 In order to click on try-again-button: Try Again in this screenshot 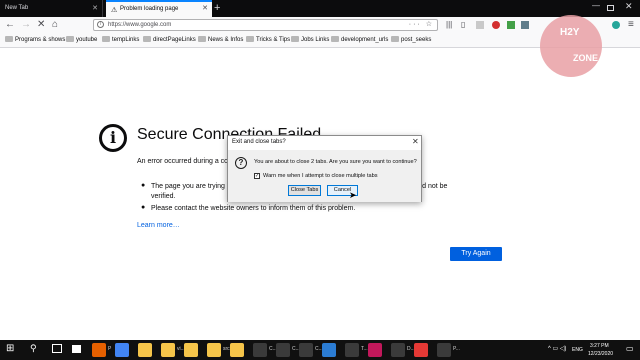, I will do `click(476, 254)`.